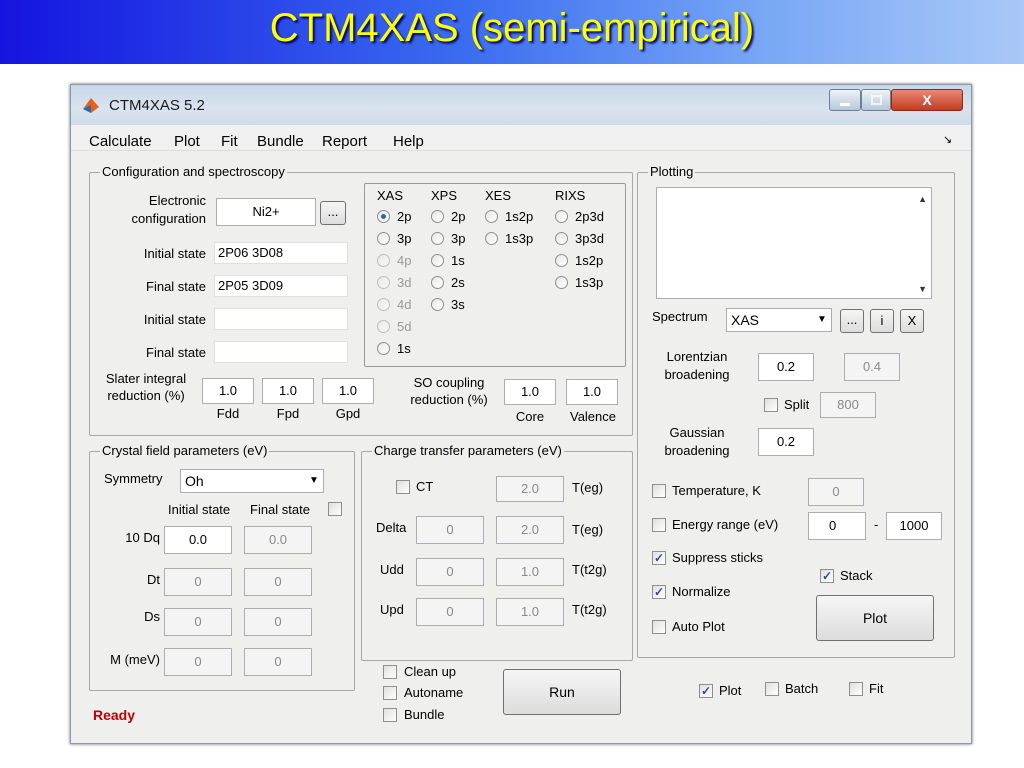 This screenshot has height=768, width=1024. Describe the element at coordinates (437, 282) in the screenshot. I see `xps-2s-radio` at that location.